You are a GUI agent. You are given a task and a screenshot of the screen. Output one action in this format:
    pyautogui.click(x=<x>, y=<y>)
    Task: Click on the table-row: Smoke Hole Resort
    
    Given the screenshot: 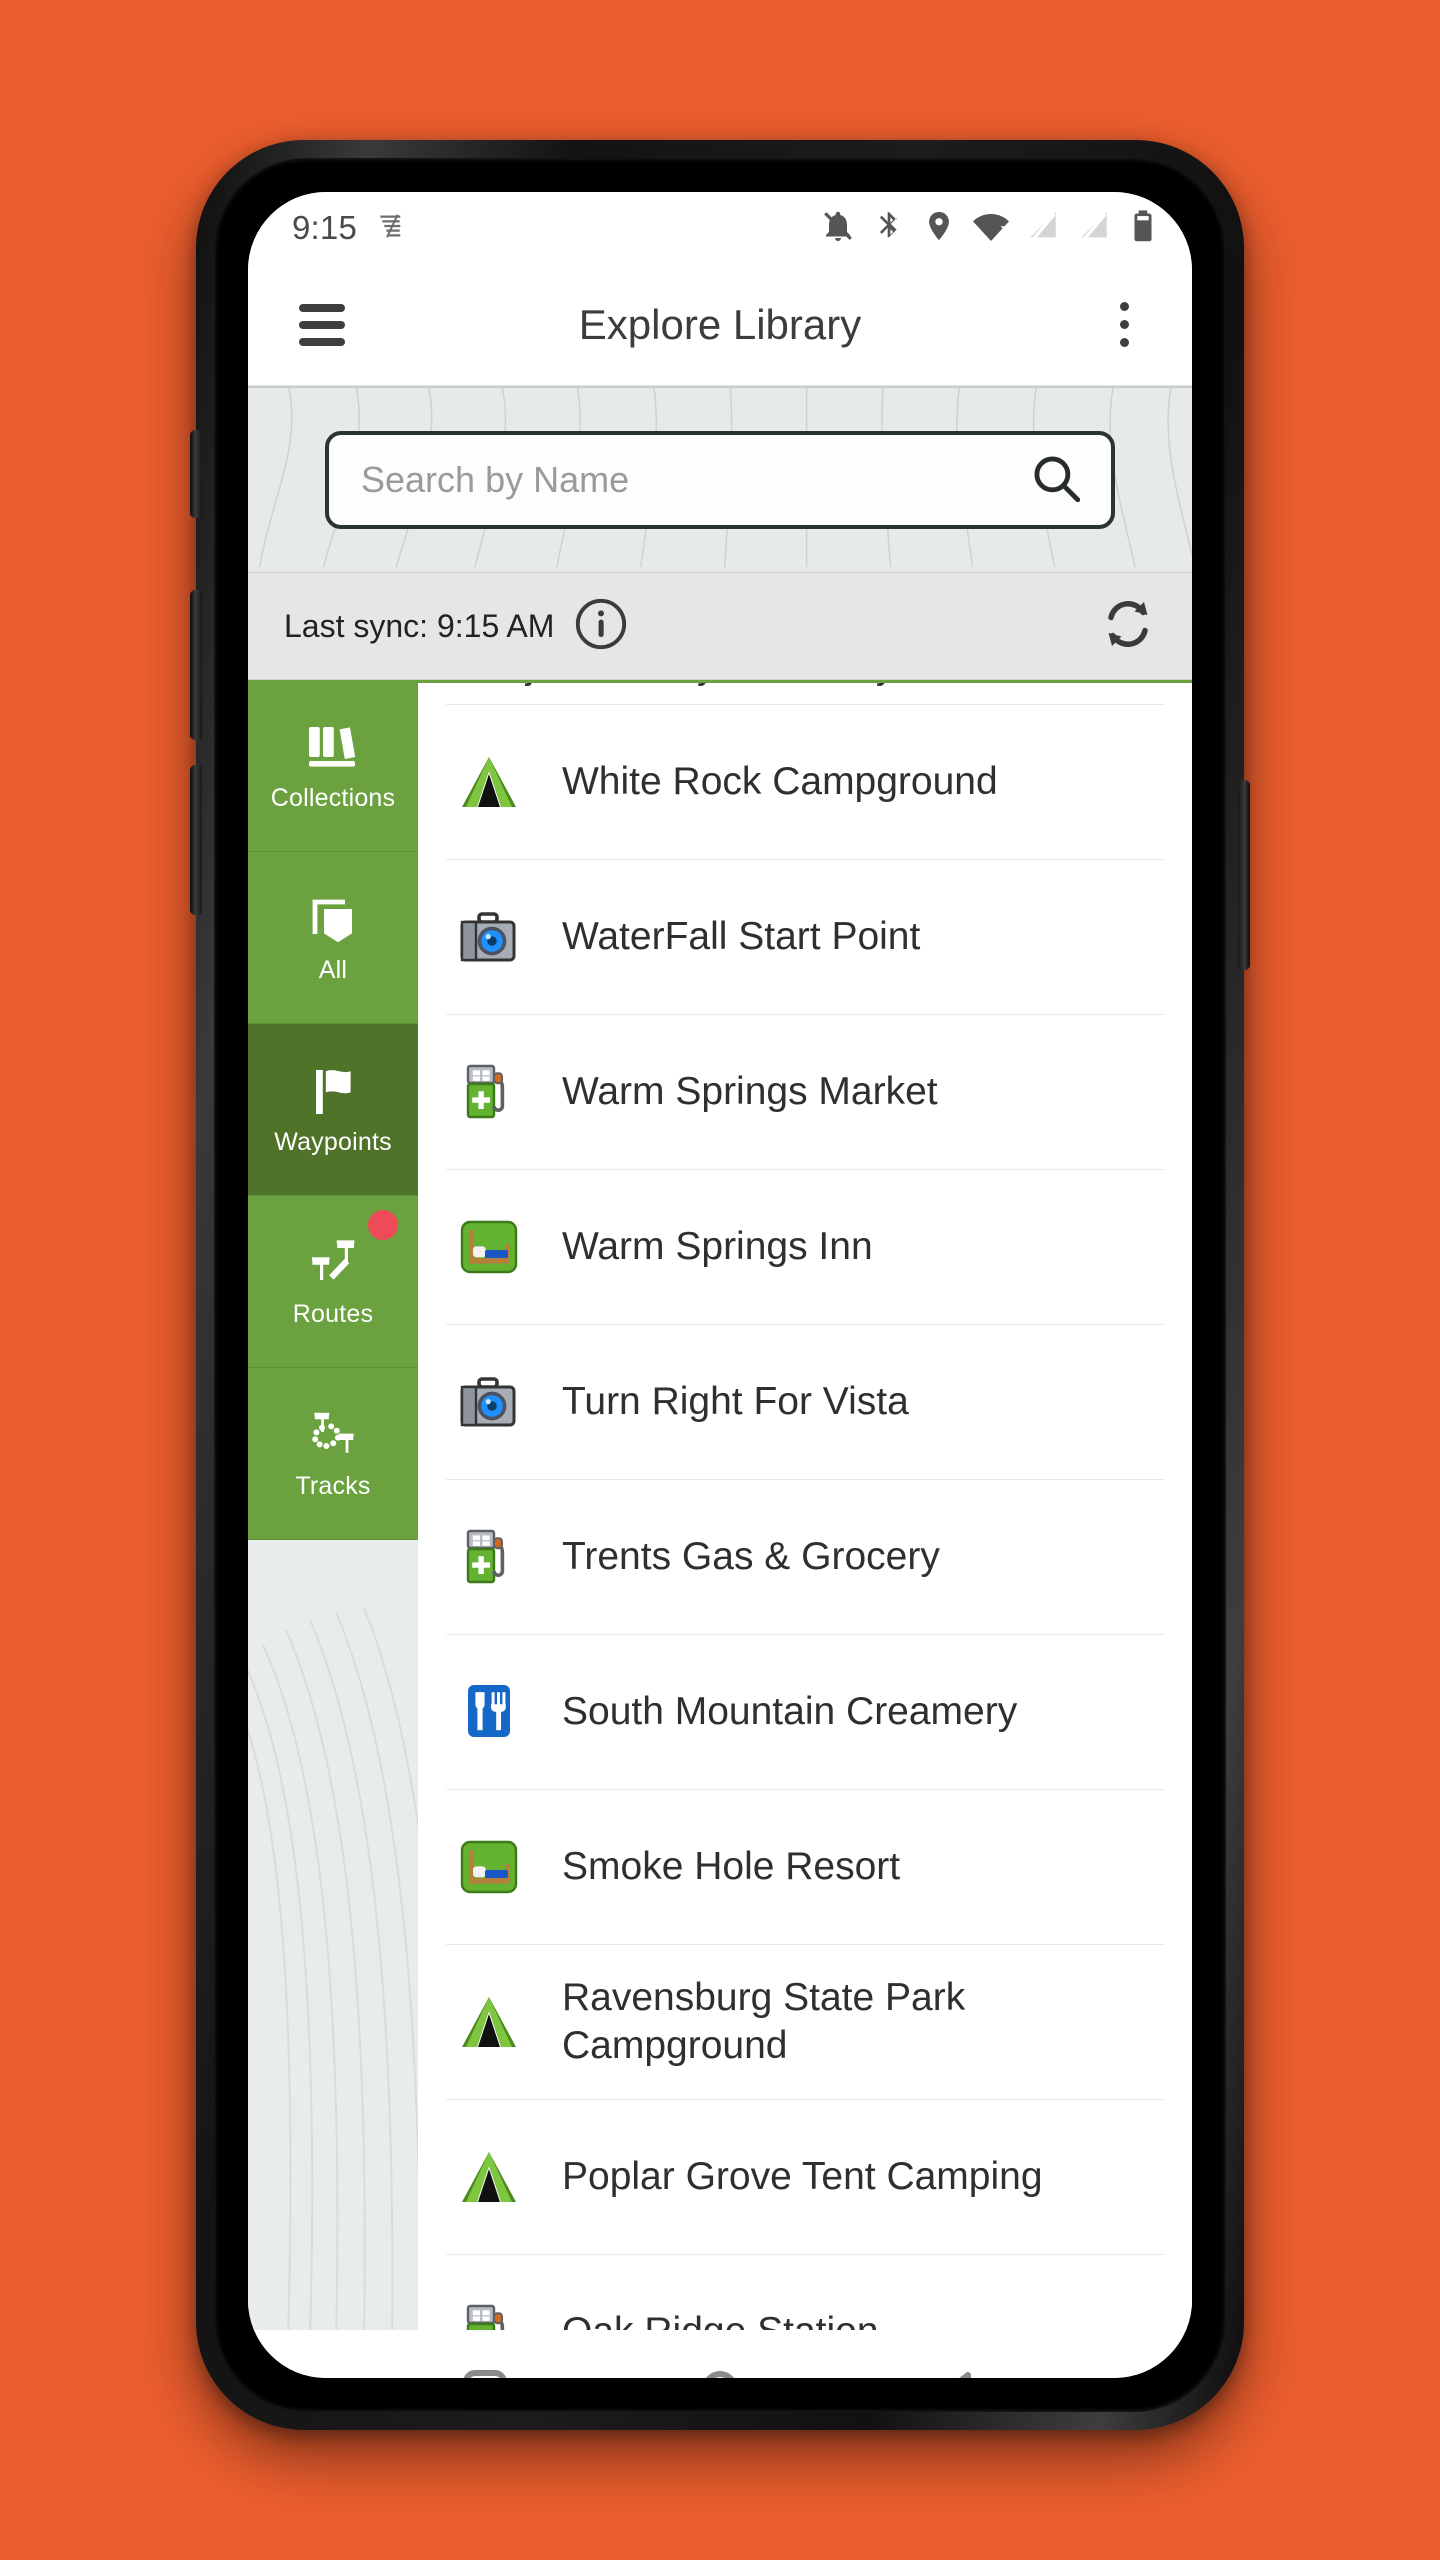 What is the action you would take?
    pyautogui.click(x=805, y=1867)
    